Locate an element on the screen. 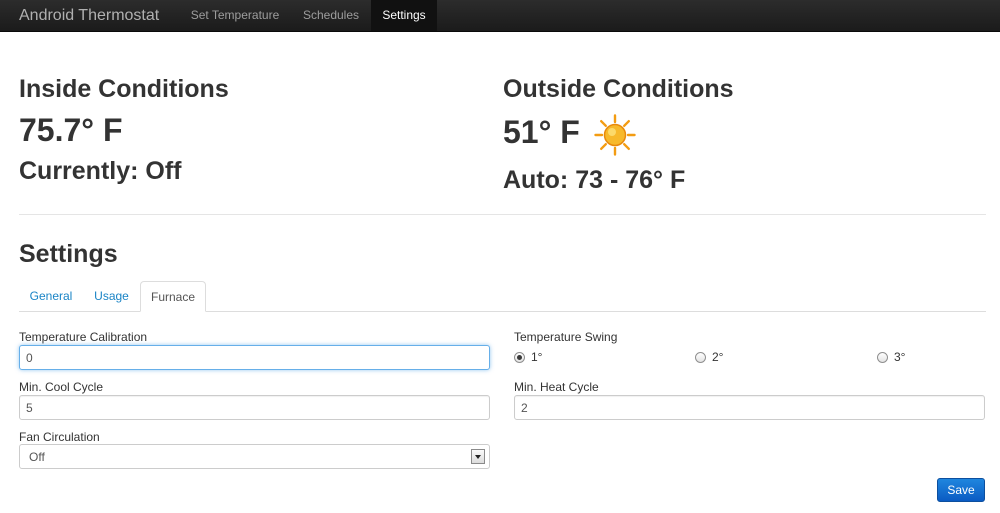  nav-settings: Settings is located at coordinates (404, 15).